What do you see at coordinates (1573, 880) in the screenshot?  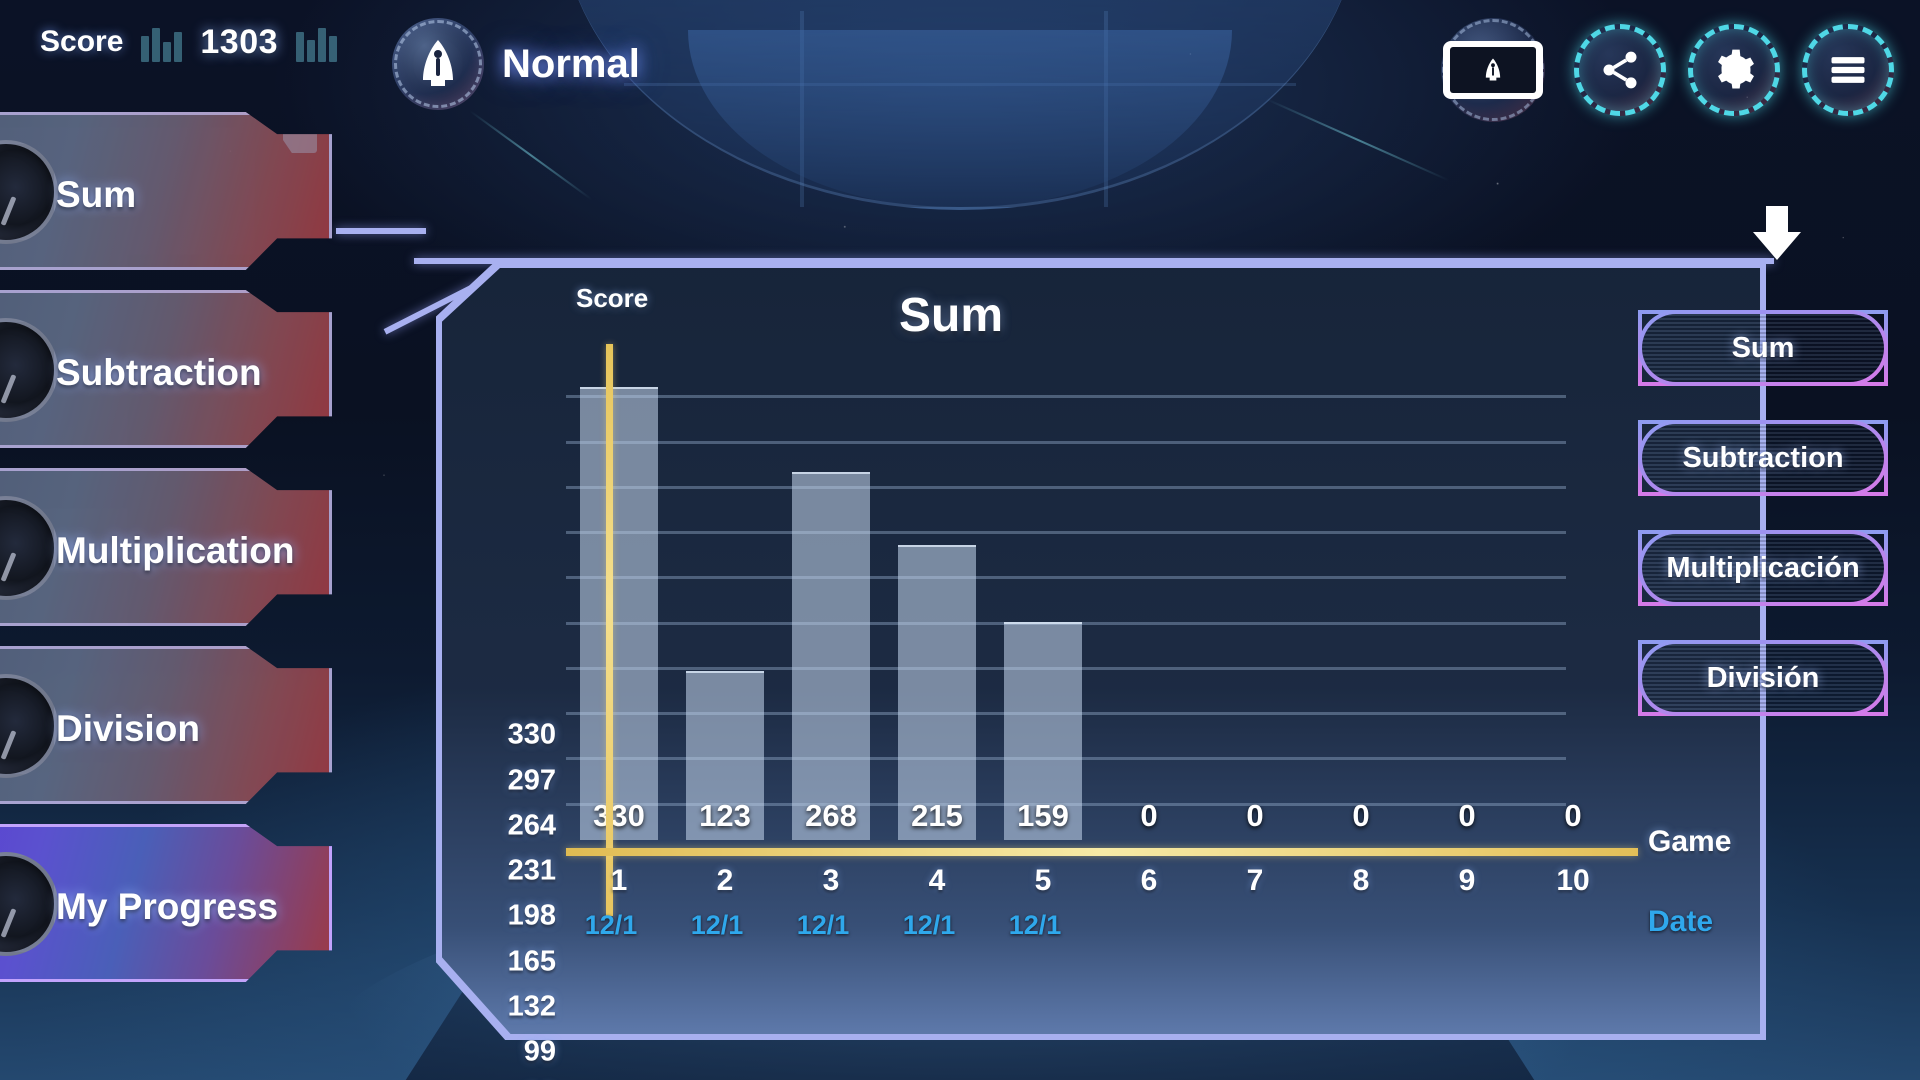 I see `x-axis-tick-label: 10` at bounding box center [1573, 880].